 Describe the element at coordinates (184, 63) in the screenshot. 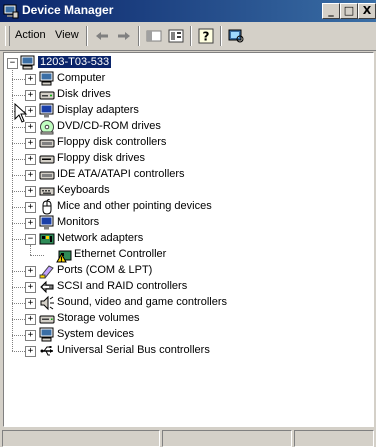

I see `tree-root: − 1203-T03-533` at that location.